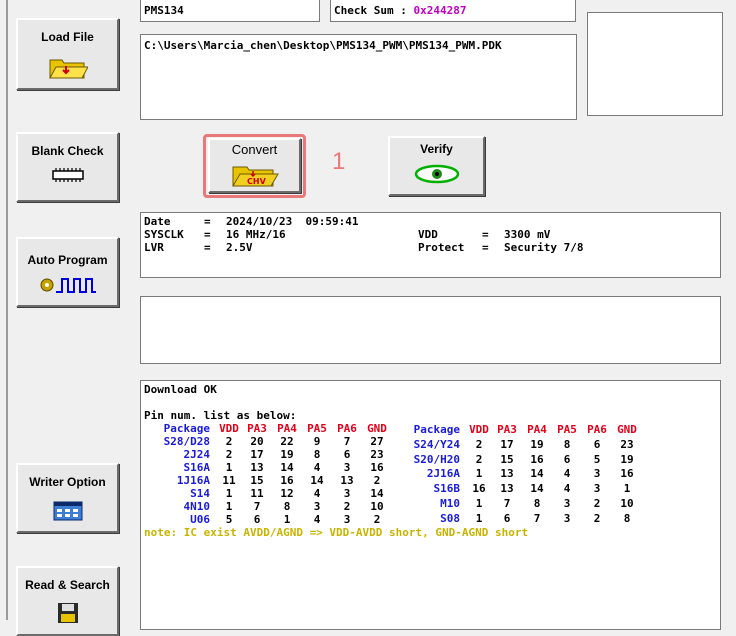 The height and width of the screenshot is (636, 736). What do you see at coordinates (229, 428) in the screenshot?
I see `header-vdd: VDD` at bounding box center [229, 428].